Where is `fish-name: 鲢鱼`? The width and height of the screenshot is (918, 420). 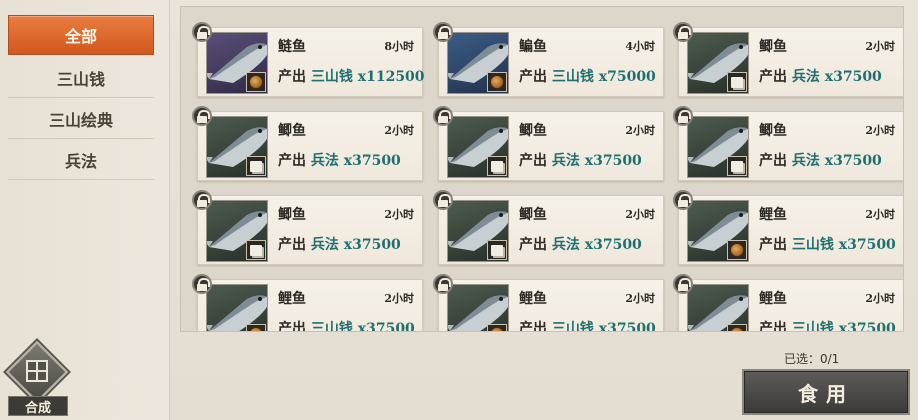 fish-name: 鲢鱼 is located at coordinates (292, 47).